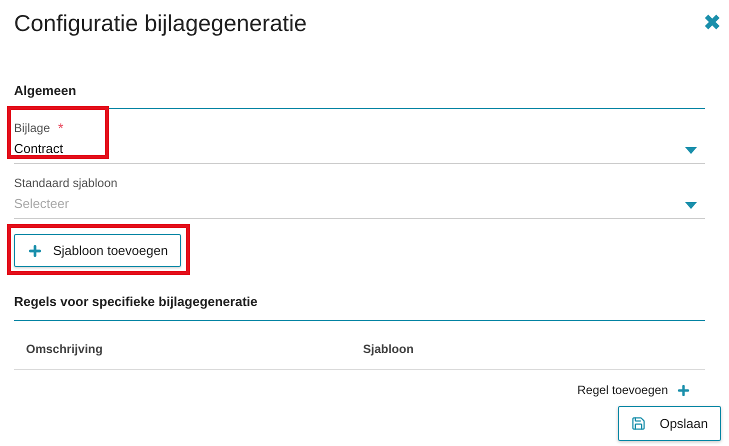 This screenshot has width=729, height=446. What do you see at coordinates (61, 127) in the screenshot?
I see `required-mark: *` at bounding box center [61, 127].